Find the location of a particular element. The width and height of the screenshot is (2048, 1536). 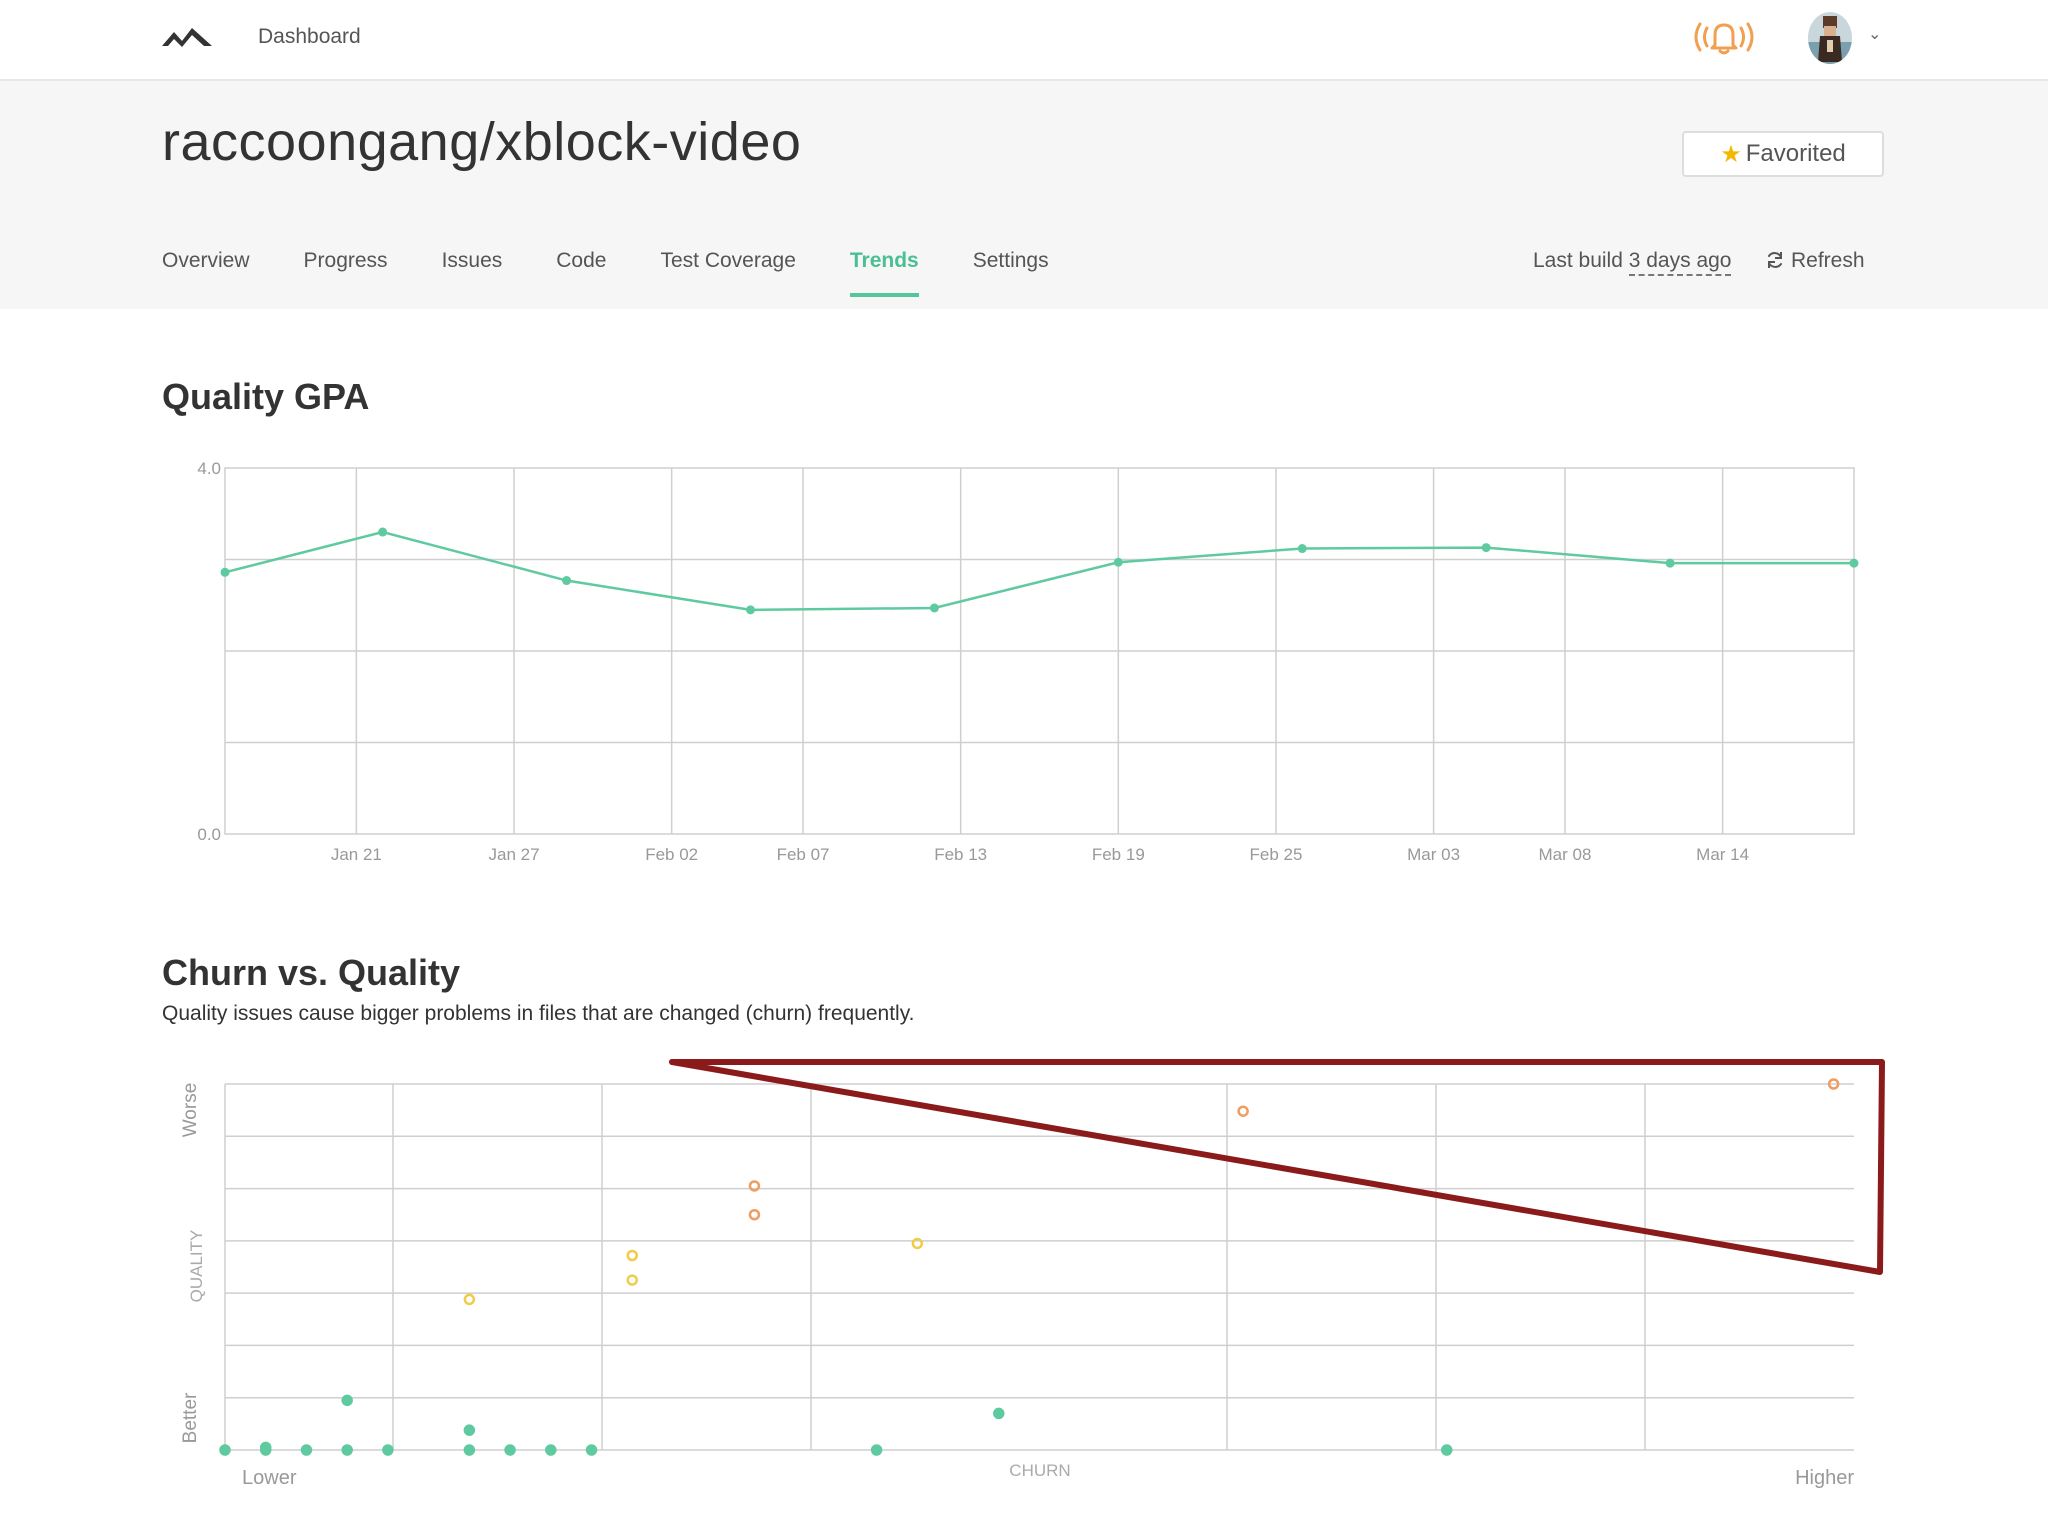

gpa-title: Quality GPA is located at coordinates (266, 396).